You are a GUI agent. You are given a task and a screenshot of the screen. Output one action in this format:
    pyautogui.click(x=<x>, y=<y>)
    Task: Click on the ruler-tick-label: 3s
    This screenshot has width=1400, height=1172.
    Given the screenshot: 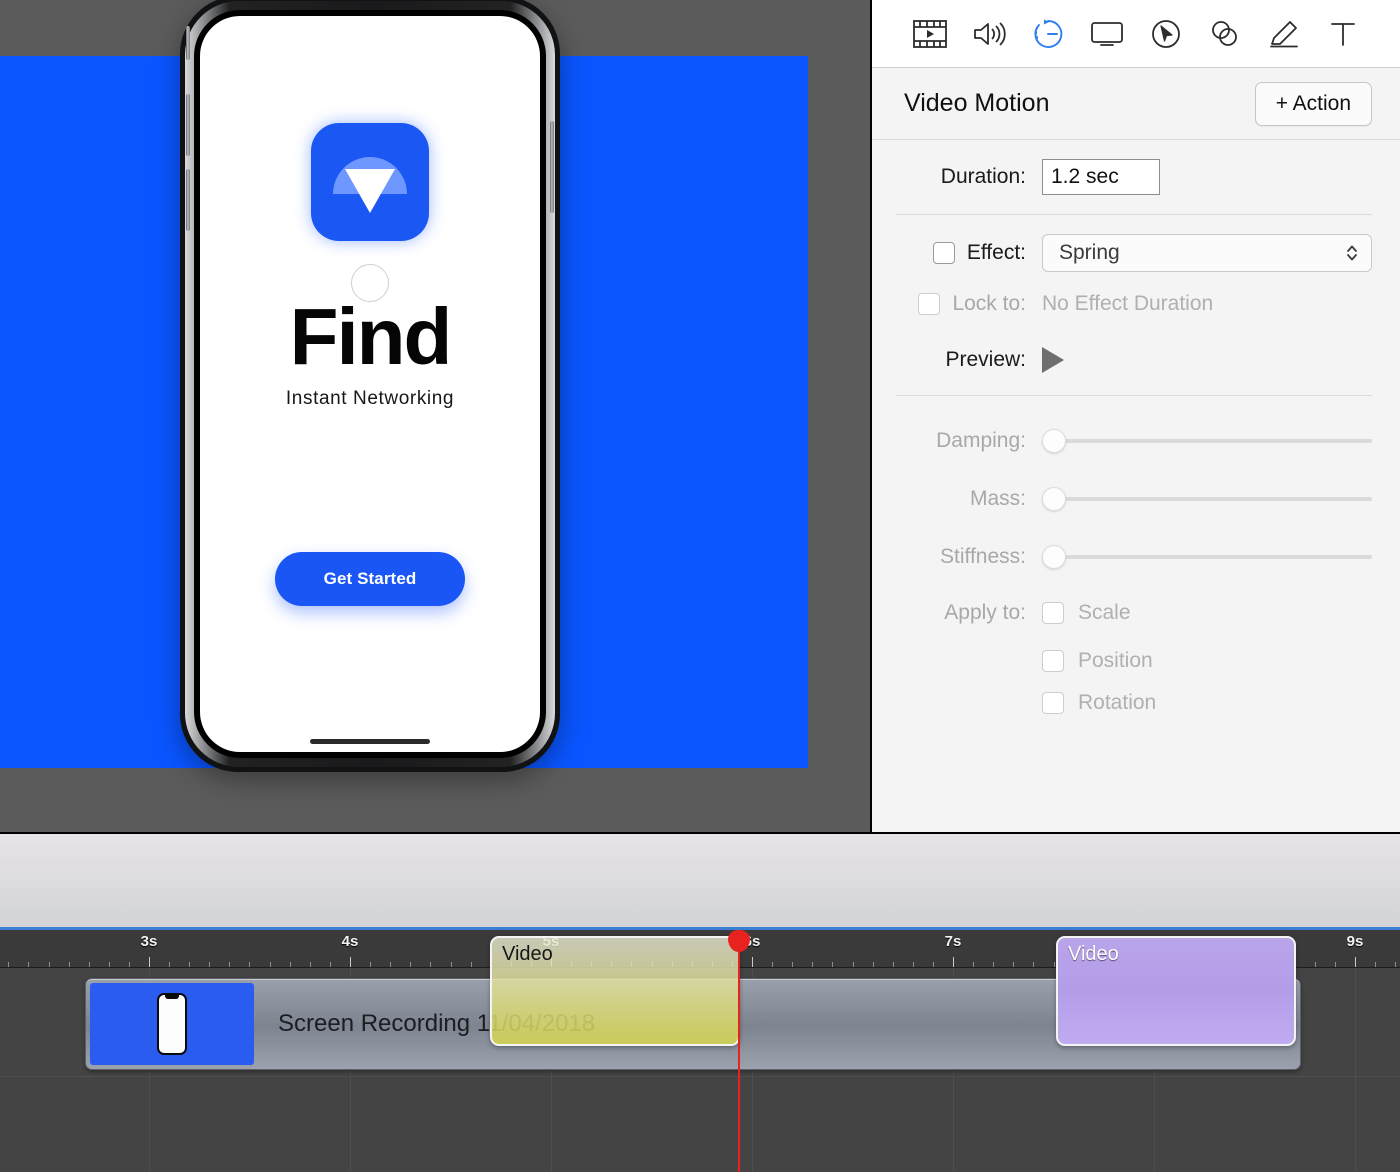 What is the action you would take?
    pyautogui.click(x=149, y=941)
    